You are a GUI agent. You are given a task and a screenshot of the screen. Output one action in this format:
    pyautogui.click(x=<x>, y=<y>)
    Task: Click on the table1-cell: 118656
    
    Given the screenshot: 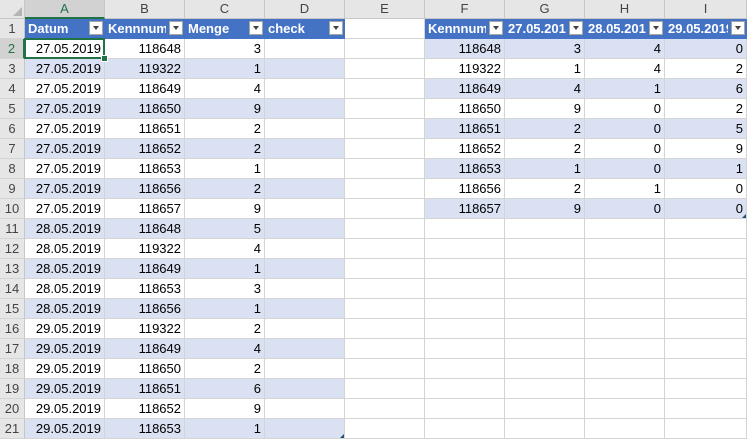 What is the action you would take?
    pyautogui.click(x=145, y=309)
    